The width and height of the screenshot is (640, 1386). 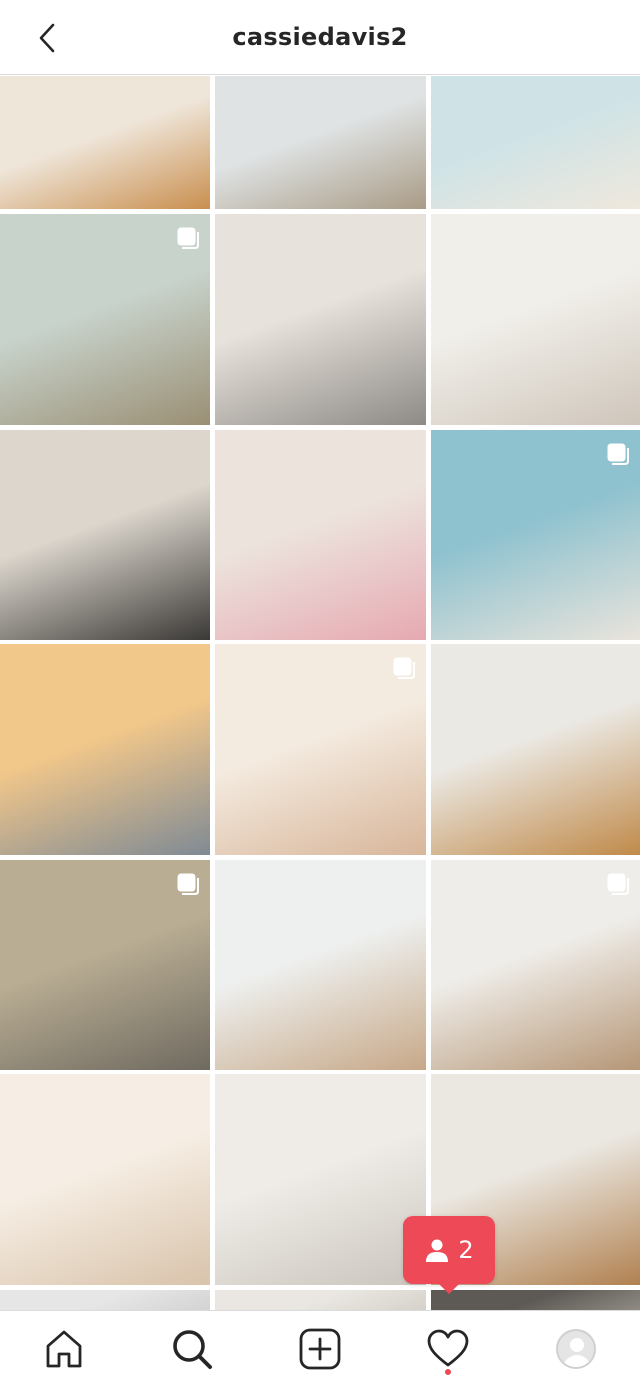 I want to click on post-golf-cart-selfie, so click(x=105, y=535).